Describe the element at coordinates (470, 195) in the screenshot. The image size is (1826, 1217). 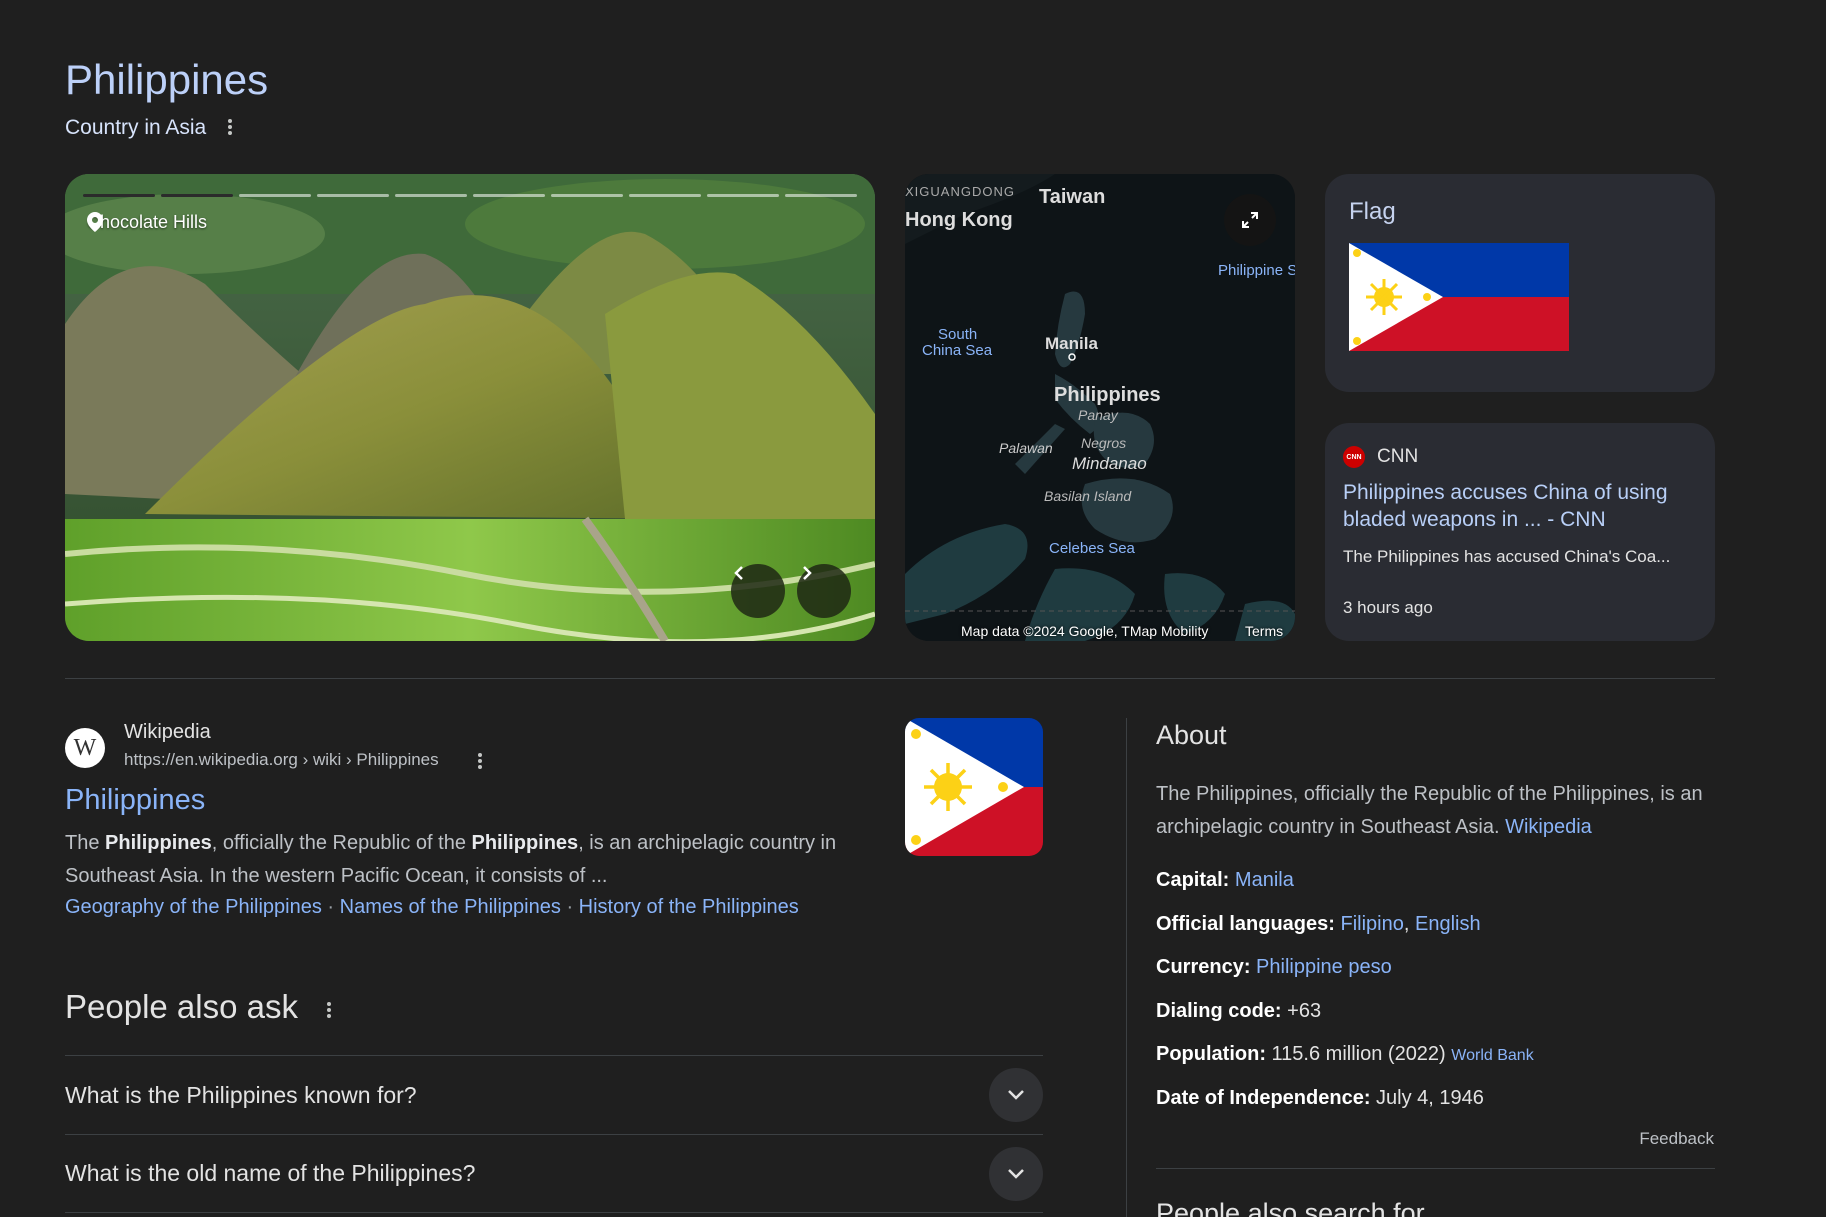
I see `slide-progress` at that location.